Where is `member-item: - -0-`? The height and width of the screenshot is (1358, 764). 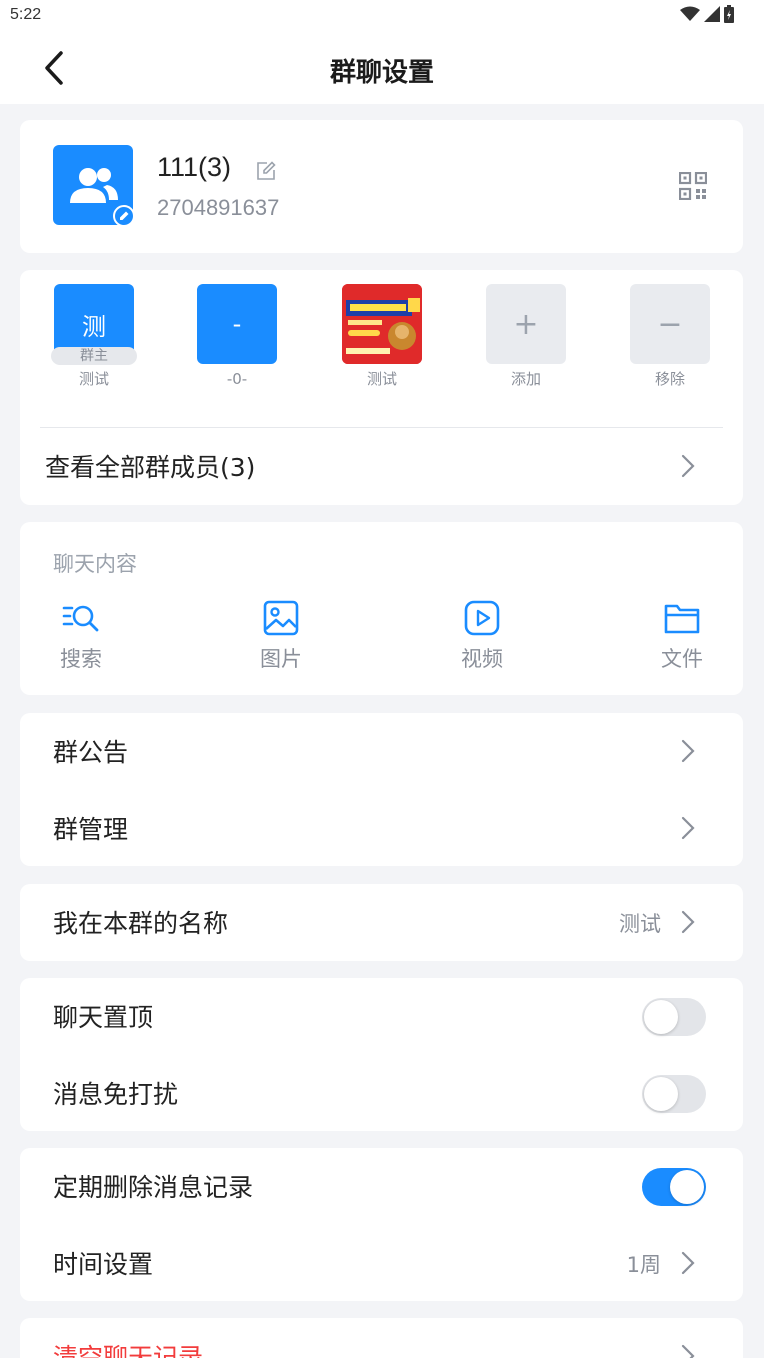
member-item: - -0- is located at coordinates (237, 336).